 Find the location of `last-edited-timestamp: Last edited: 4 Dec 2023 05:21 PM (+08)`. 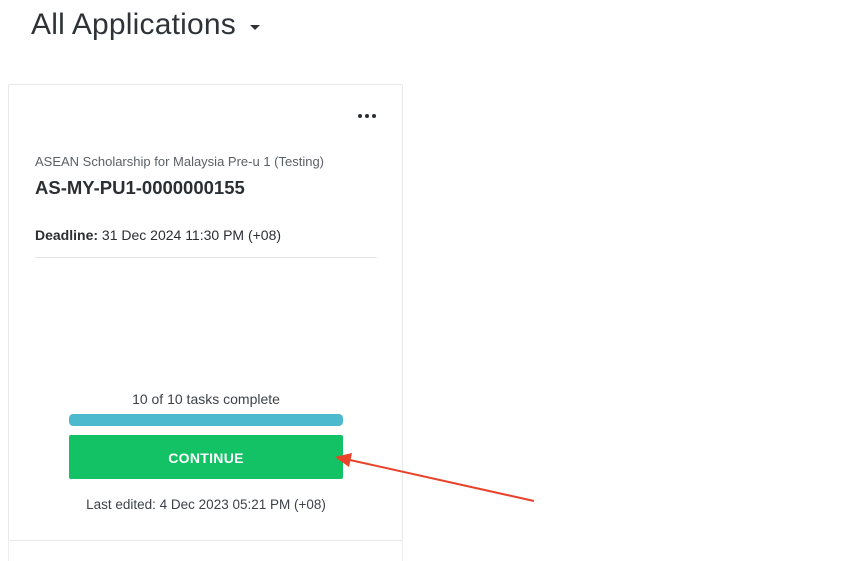

last-edited-timestamp: Last edited: 4 Dec 2023 05:21 PM (+08) is located at coordinates (206, 504).